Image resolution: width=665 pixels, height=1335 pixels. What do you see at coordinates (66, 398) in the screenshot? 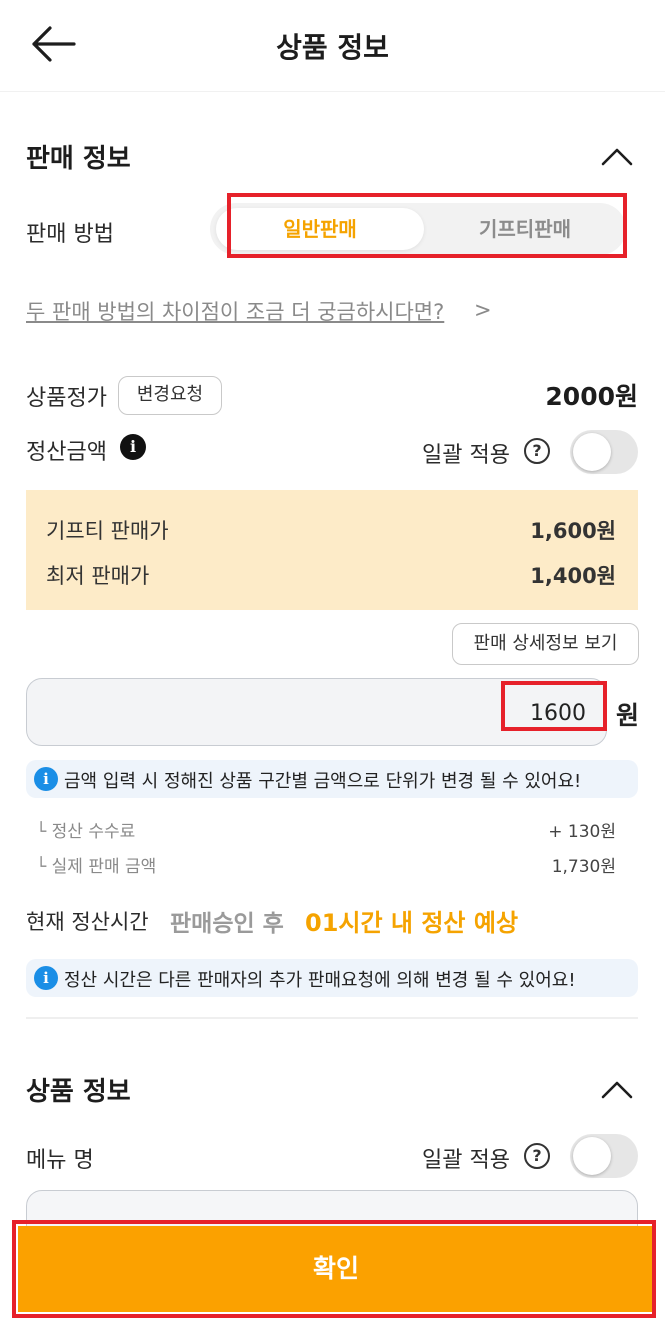
I see `list-price-label: 상품정가` at bounding box center [66, 398].